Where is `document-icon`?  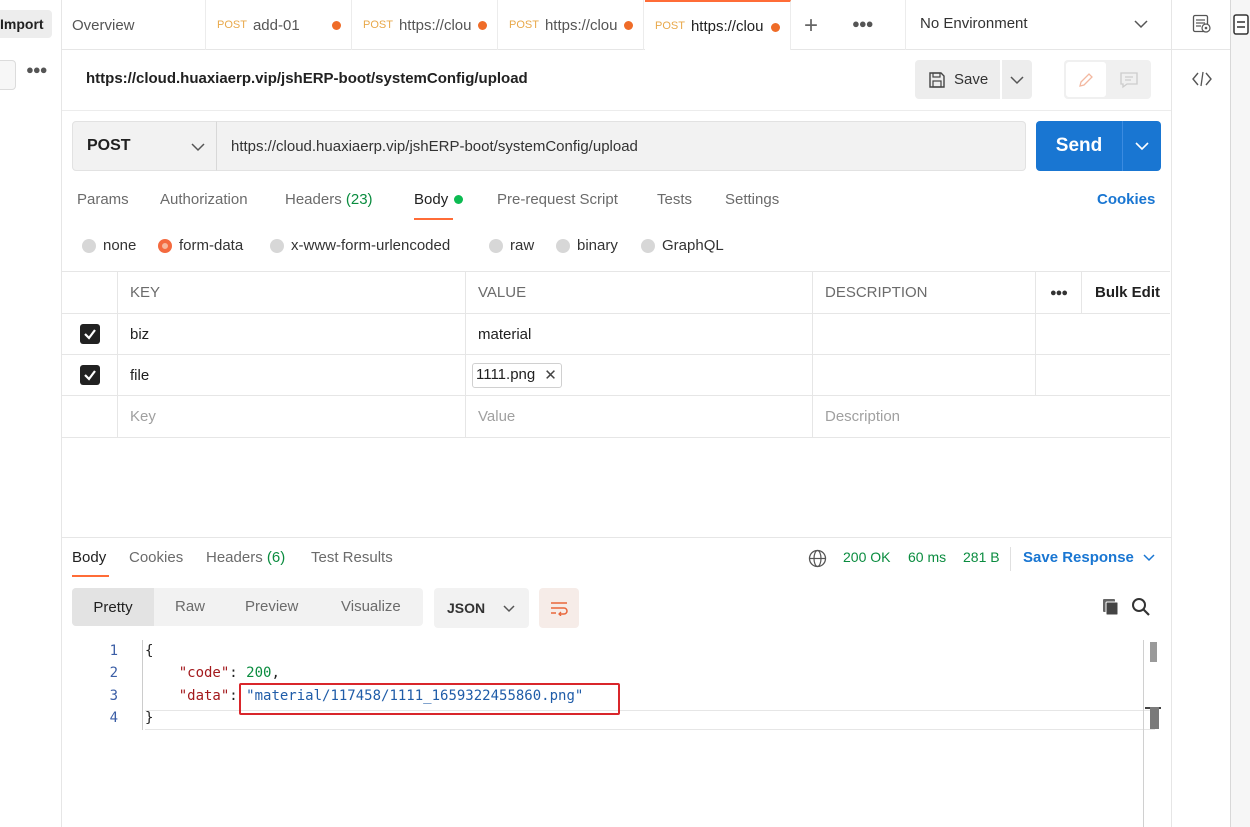 document-icon is located at coordinates (1241, 24).